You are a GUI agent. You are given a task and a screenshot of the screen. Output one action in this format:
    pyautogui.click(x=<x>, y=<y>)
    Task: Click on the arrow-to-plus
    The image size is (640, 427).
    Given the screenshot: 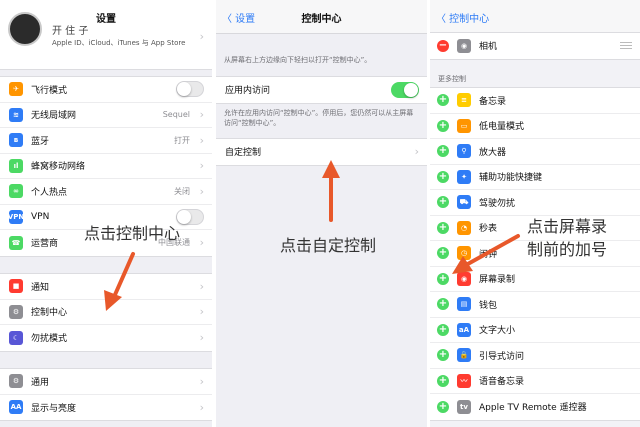 What is the action you would take?
    pyautogui.click(x=486, y=254)
    